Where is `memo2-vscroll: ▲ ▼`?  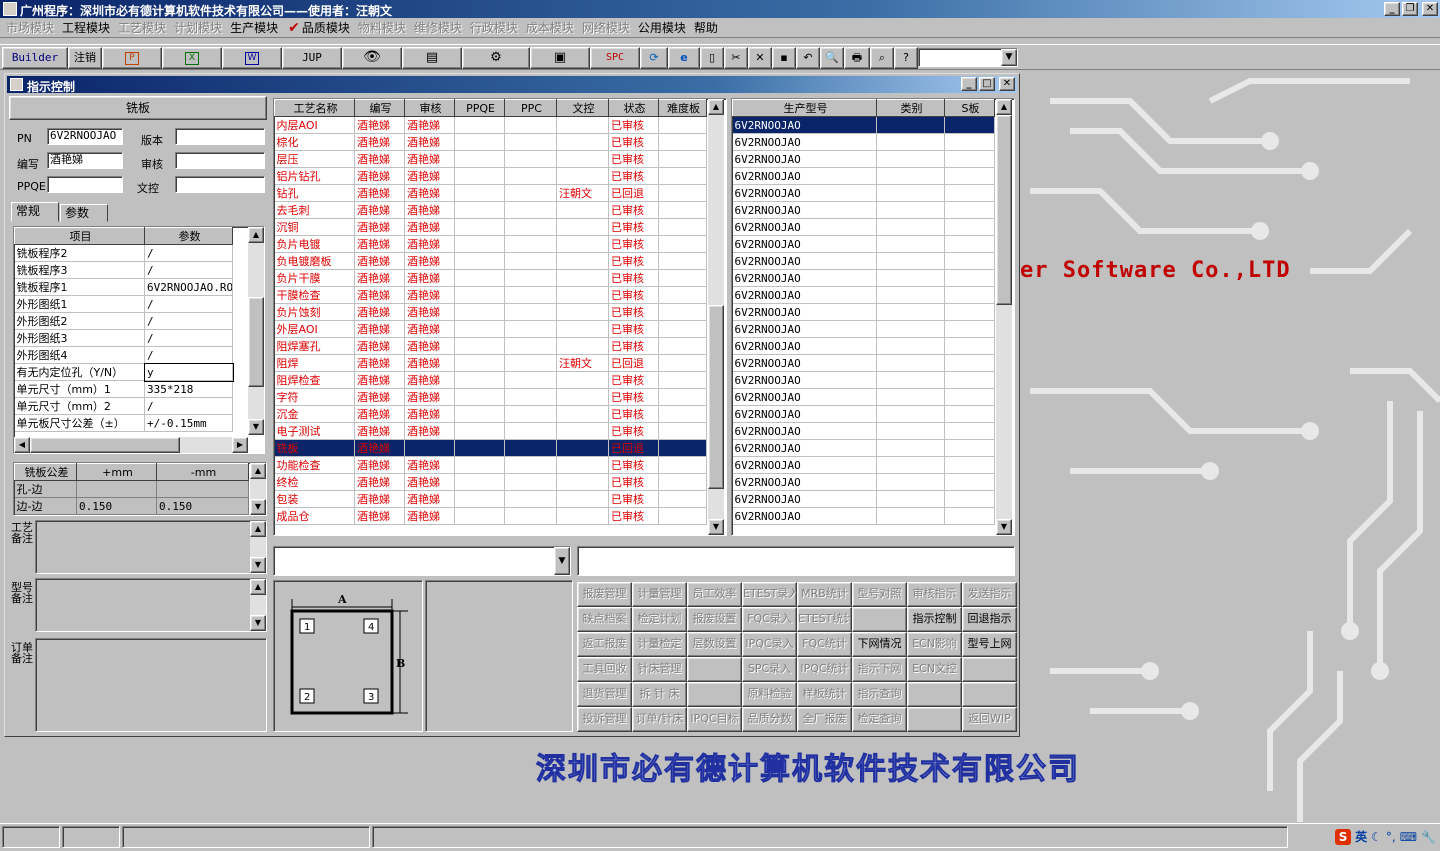 memo2-vscroll: ▲ ▼ is located at coordinates (258, 605).